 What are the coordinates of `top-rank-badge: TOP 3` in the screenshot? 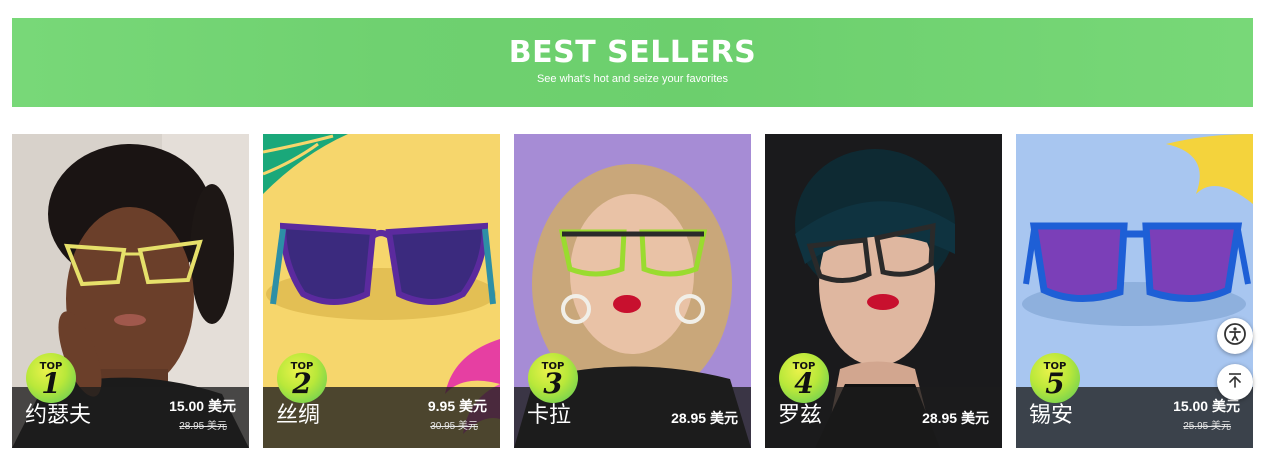 It's located at (553, 378).